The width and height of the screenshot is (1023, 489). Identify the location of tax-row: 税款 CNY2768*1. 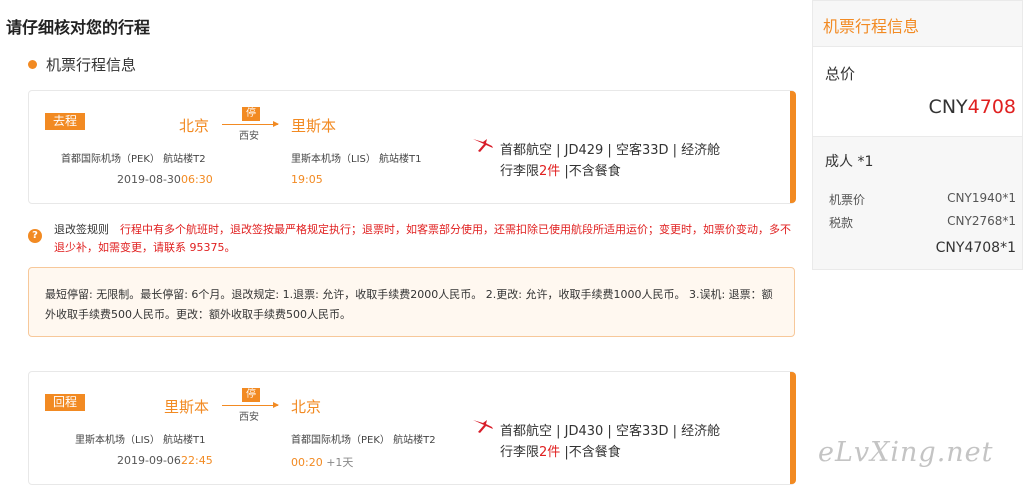
(922, 222).